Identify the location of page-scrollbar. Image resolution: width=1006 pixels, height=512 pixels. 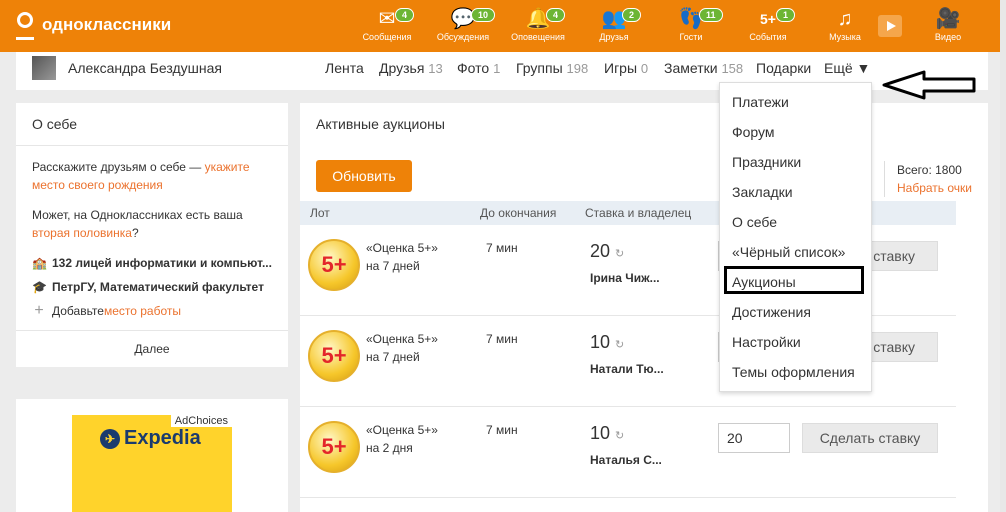
(1003, 256).